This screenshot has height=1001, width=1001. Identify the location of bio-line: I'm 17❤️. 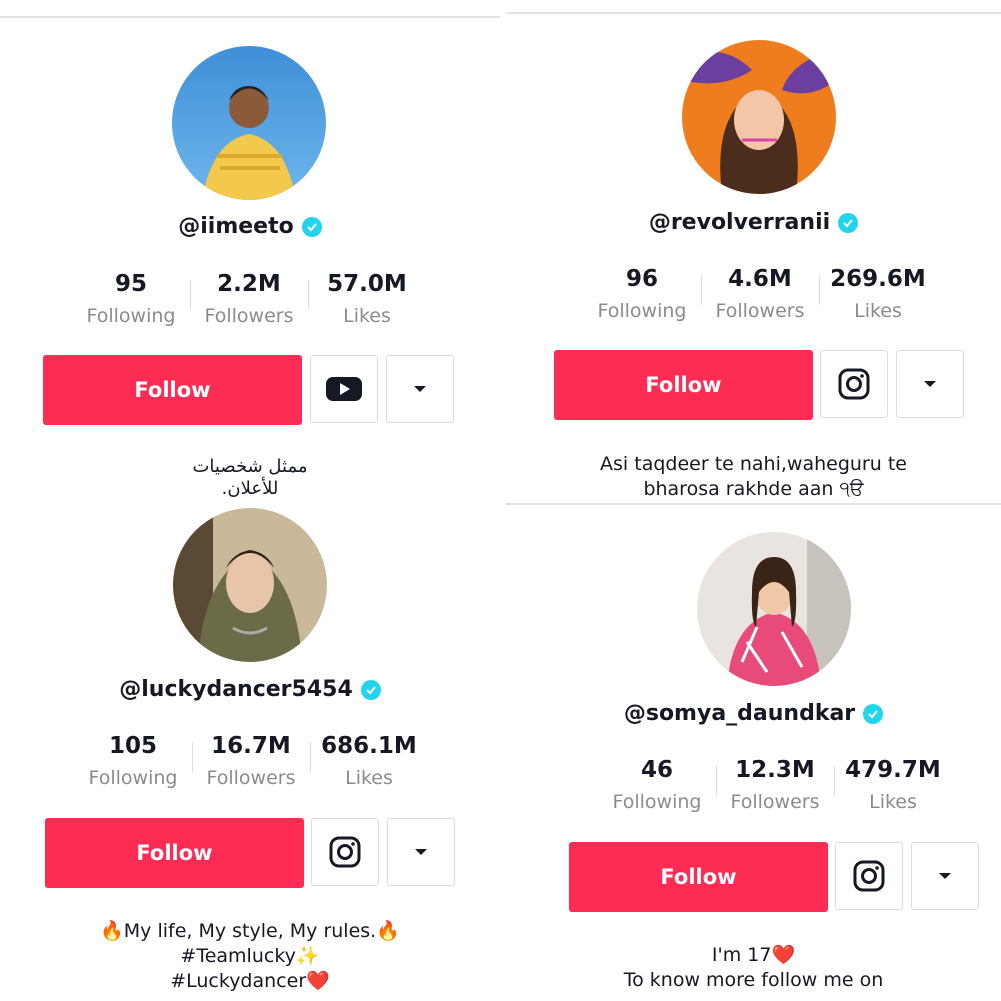
(753, 955).